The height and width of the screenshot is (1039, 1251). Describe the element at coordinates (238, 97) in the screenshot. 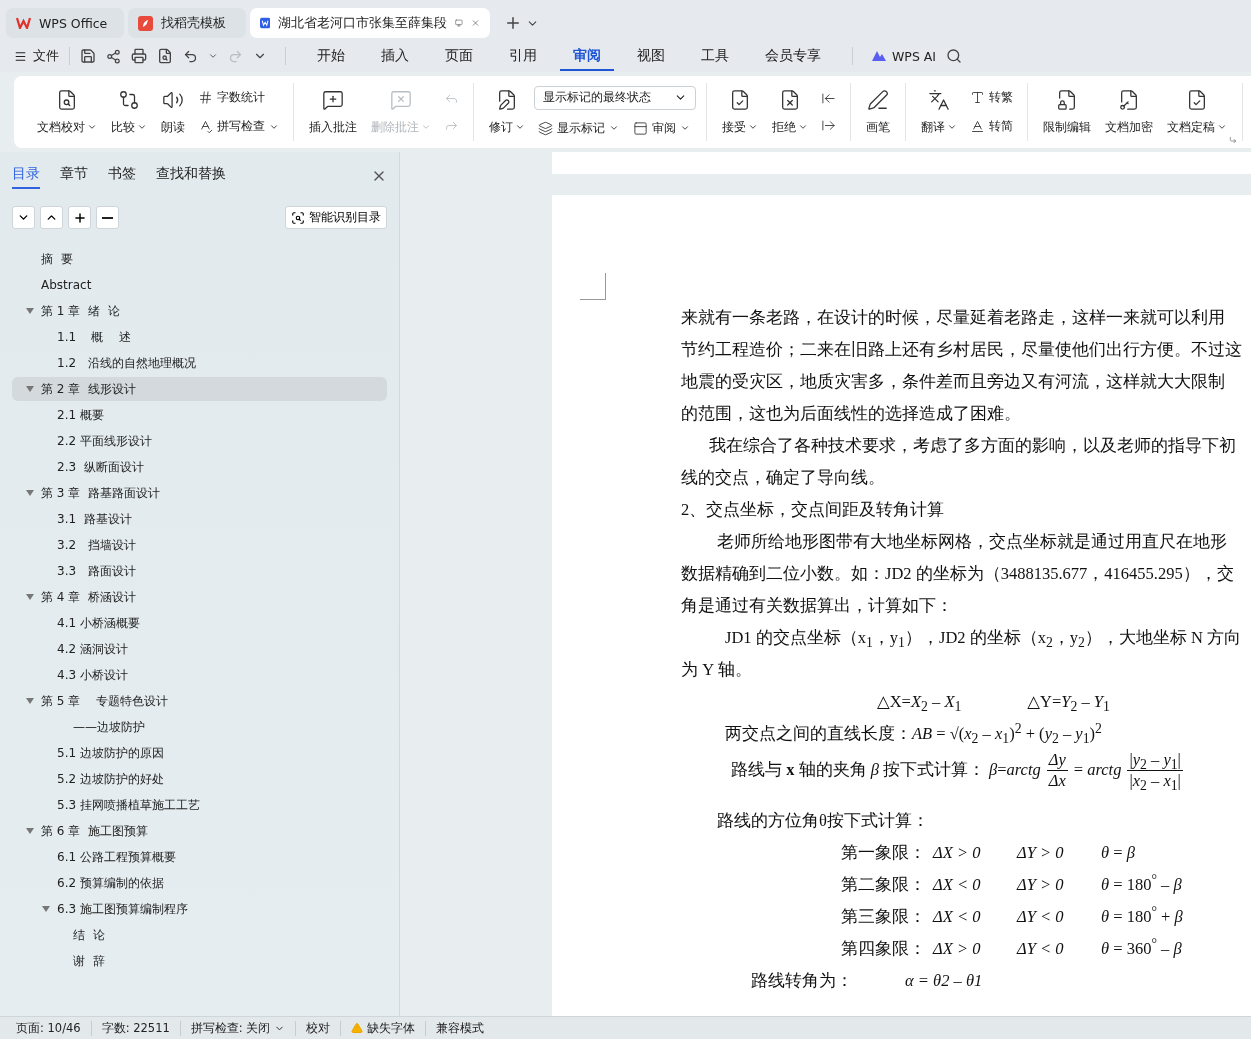

I see `ribbon-button: 字数统计` at that location.